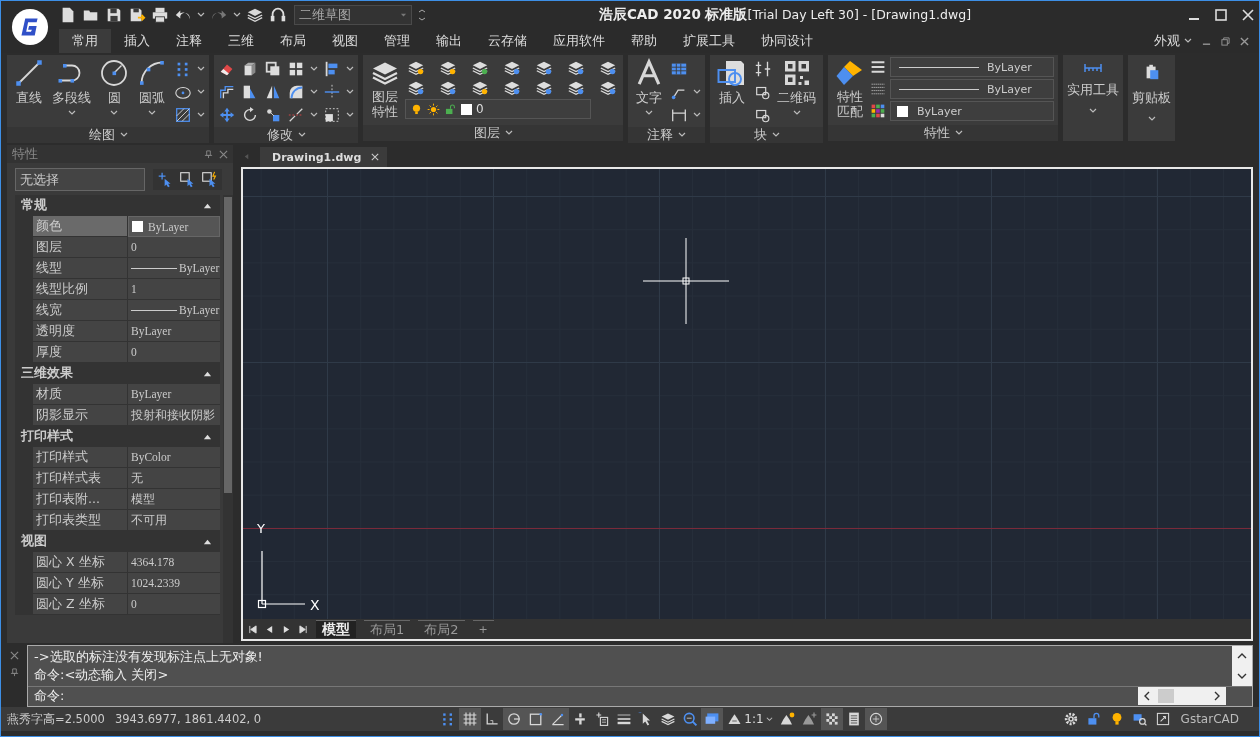 Image resolution: width=1260 pixels, height=737 pixels. I want to click on polar-toggle, so click(514, 719).